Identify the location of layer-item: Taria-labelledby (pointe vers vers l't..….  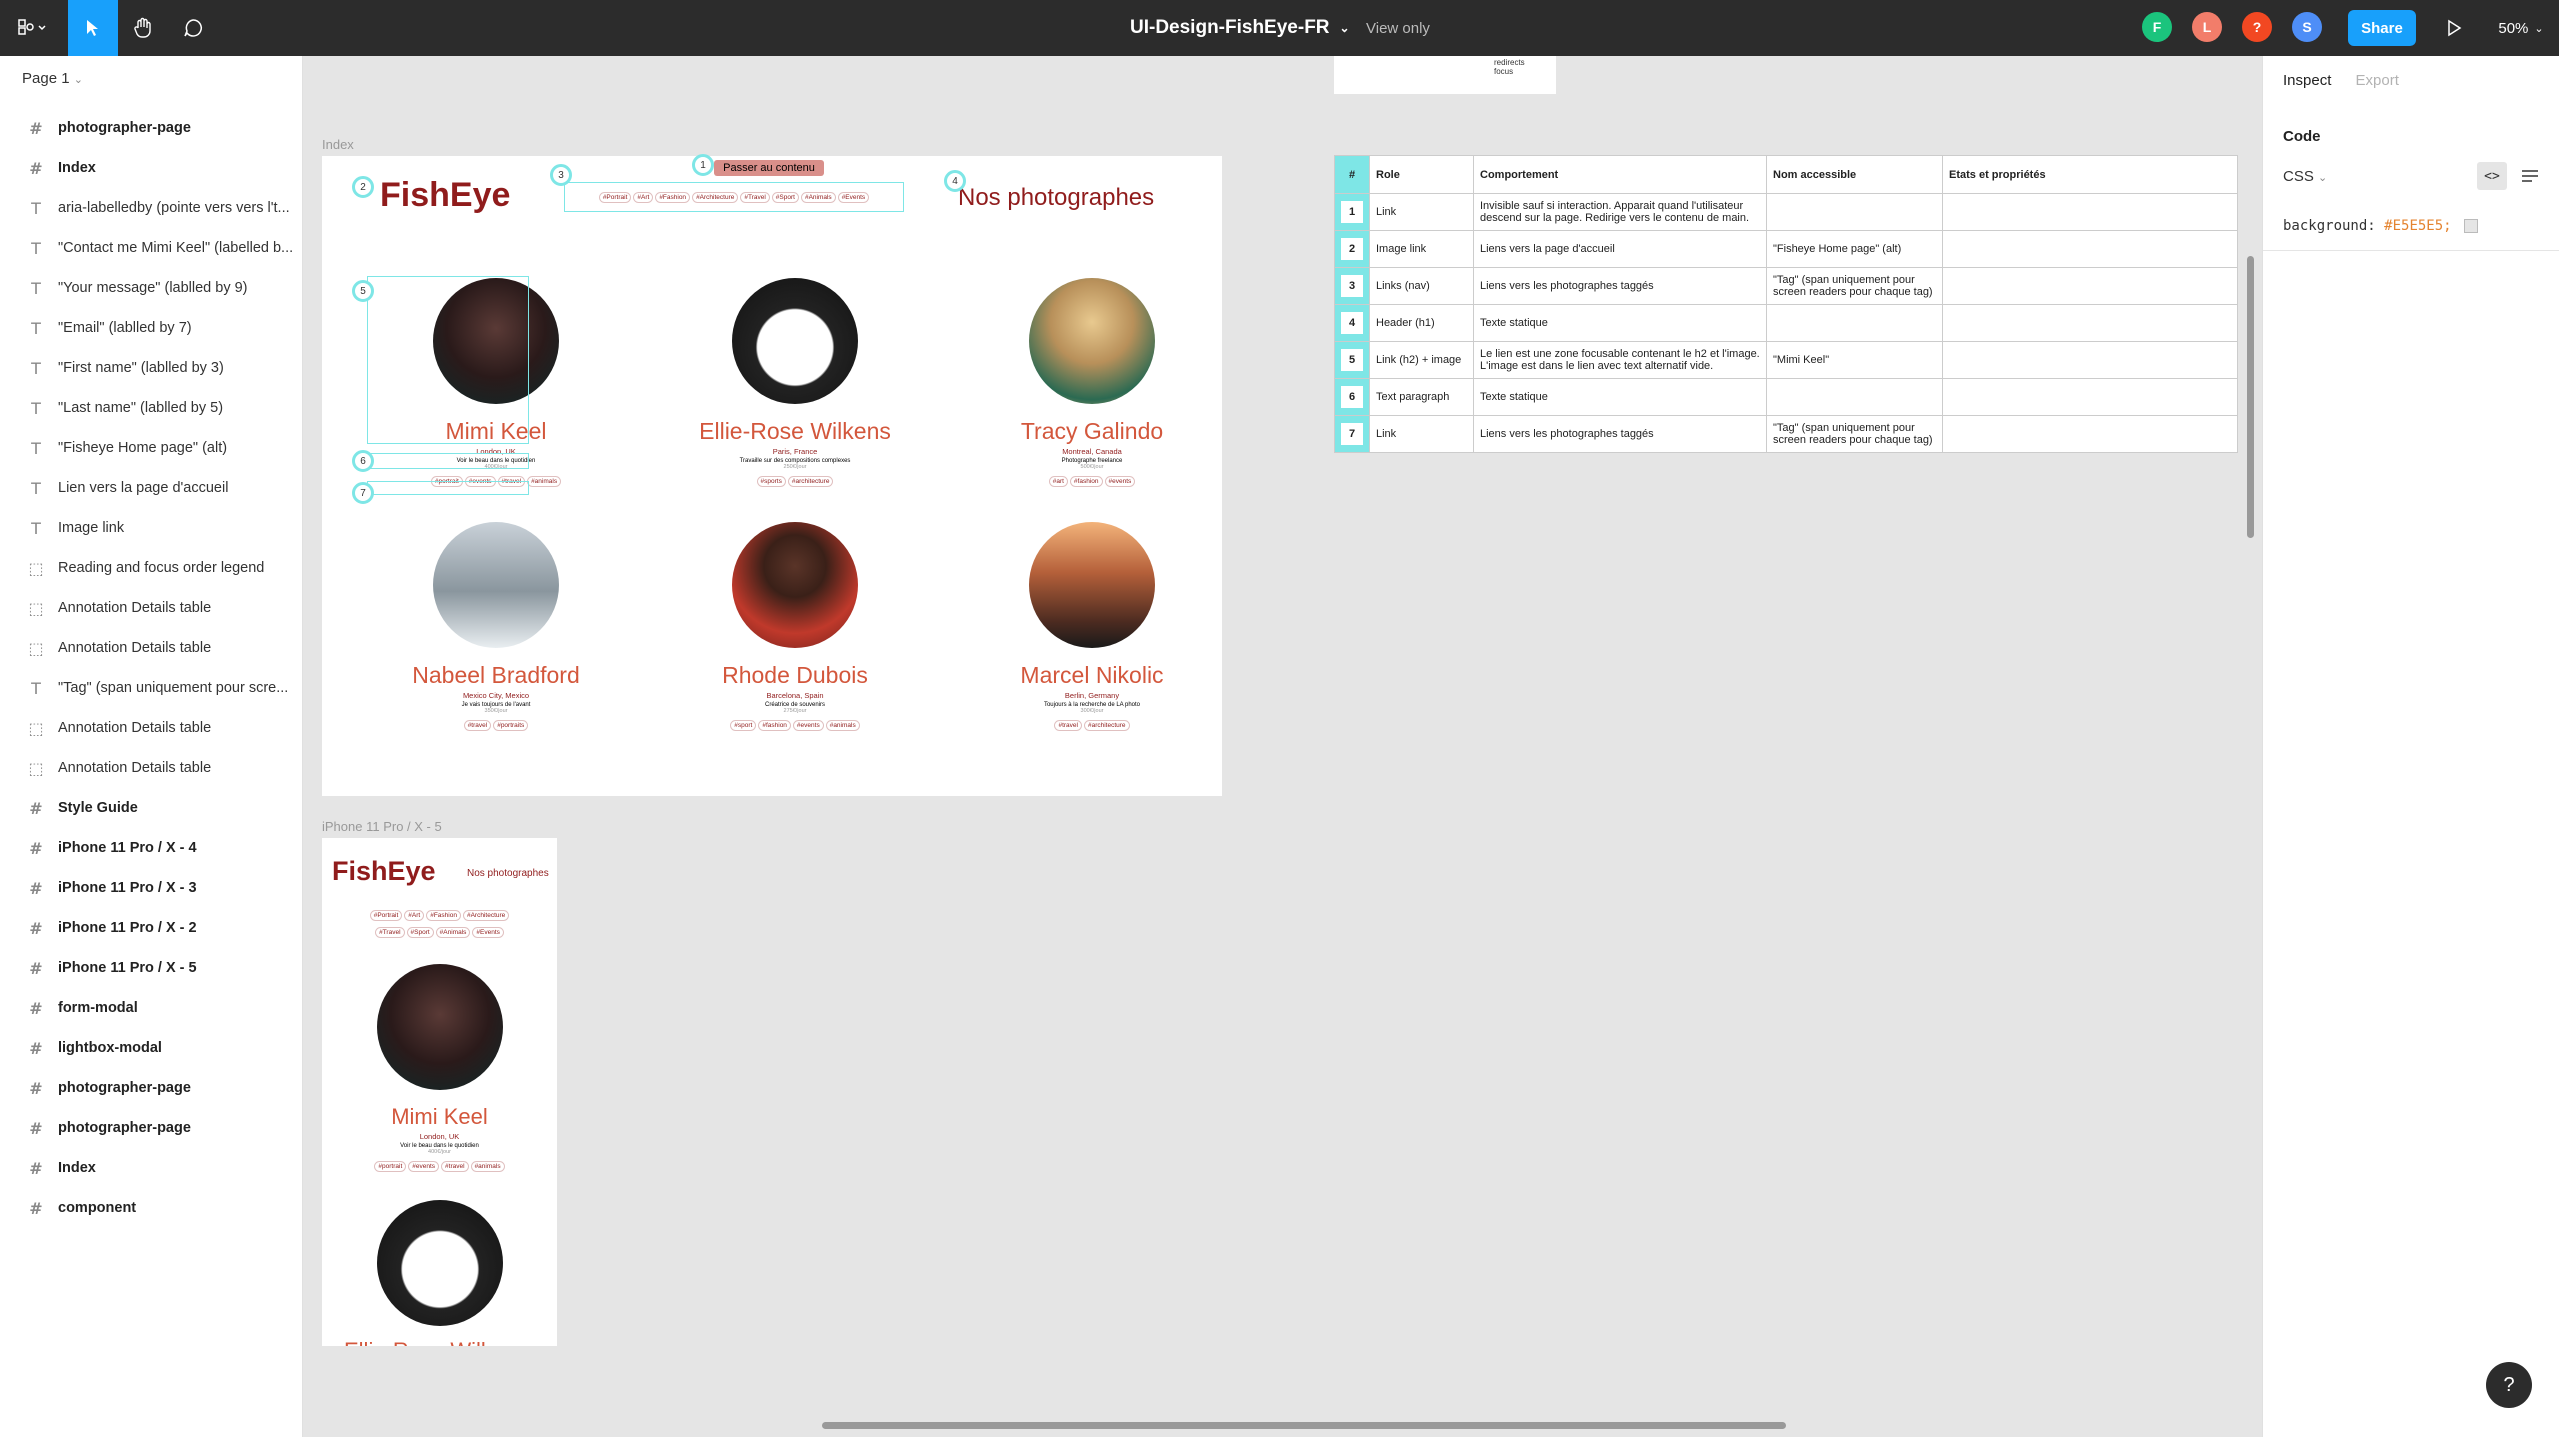
(151, 208).